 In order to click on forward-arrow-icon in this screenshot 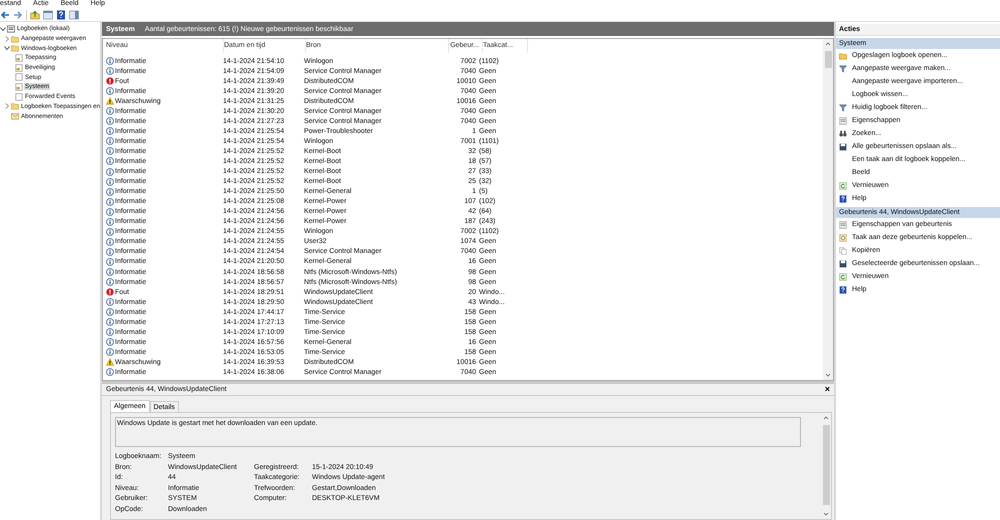, I will do `click(18, 15)`.